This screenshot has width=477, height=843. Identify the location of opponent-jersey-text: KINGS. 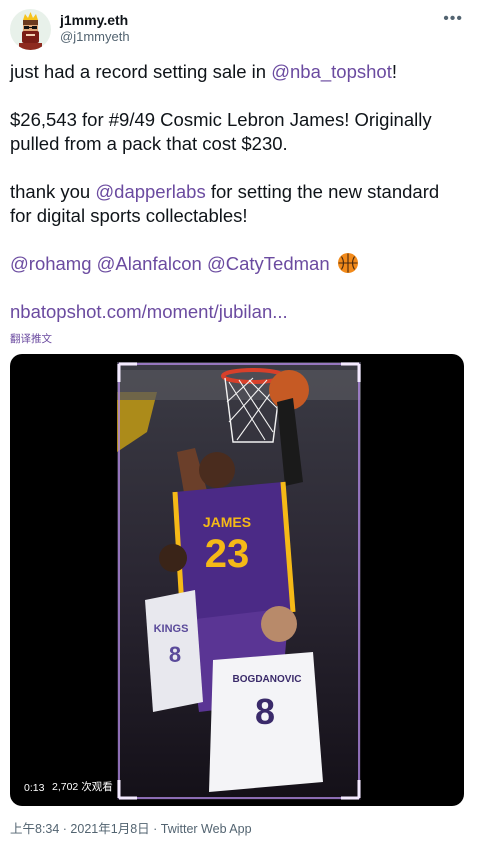
(171, 629).